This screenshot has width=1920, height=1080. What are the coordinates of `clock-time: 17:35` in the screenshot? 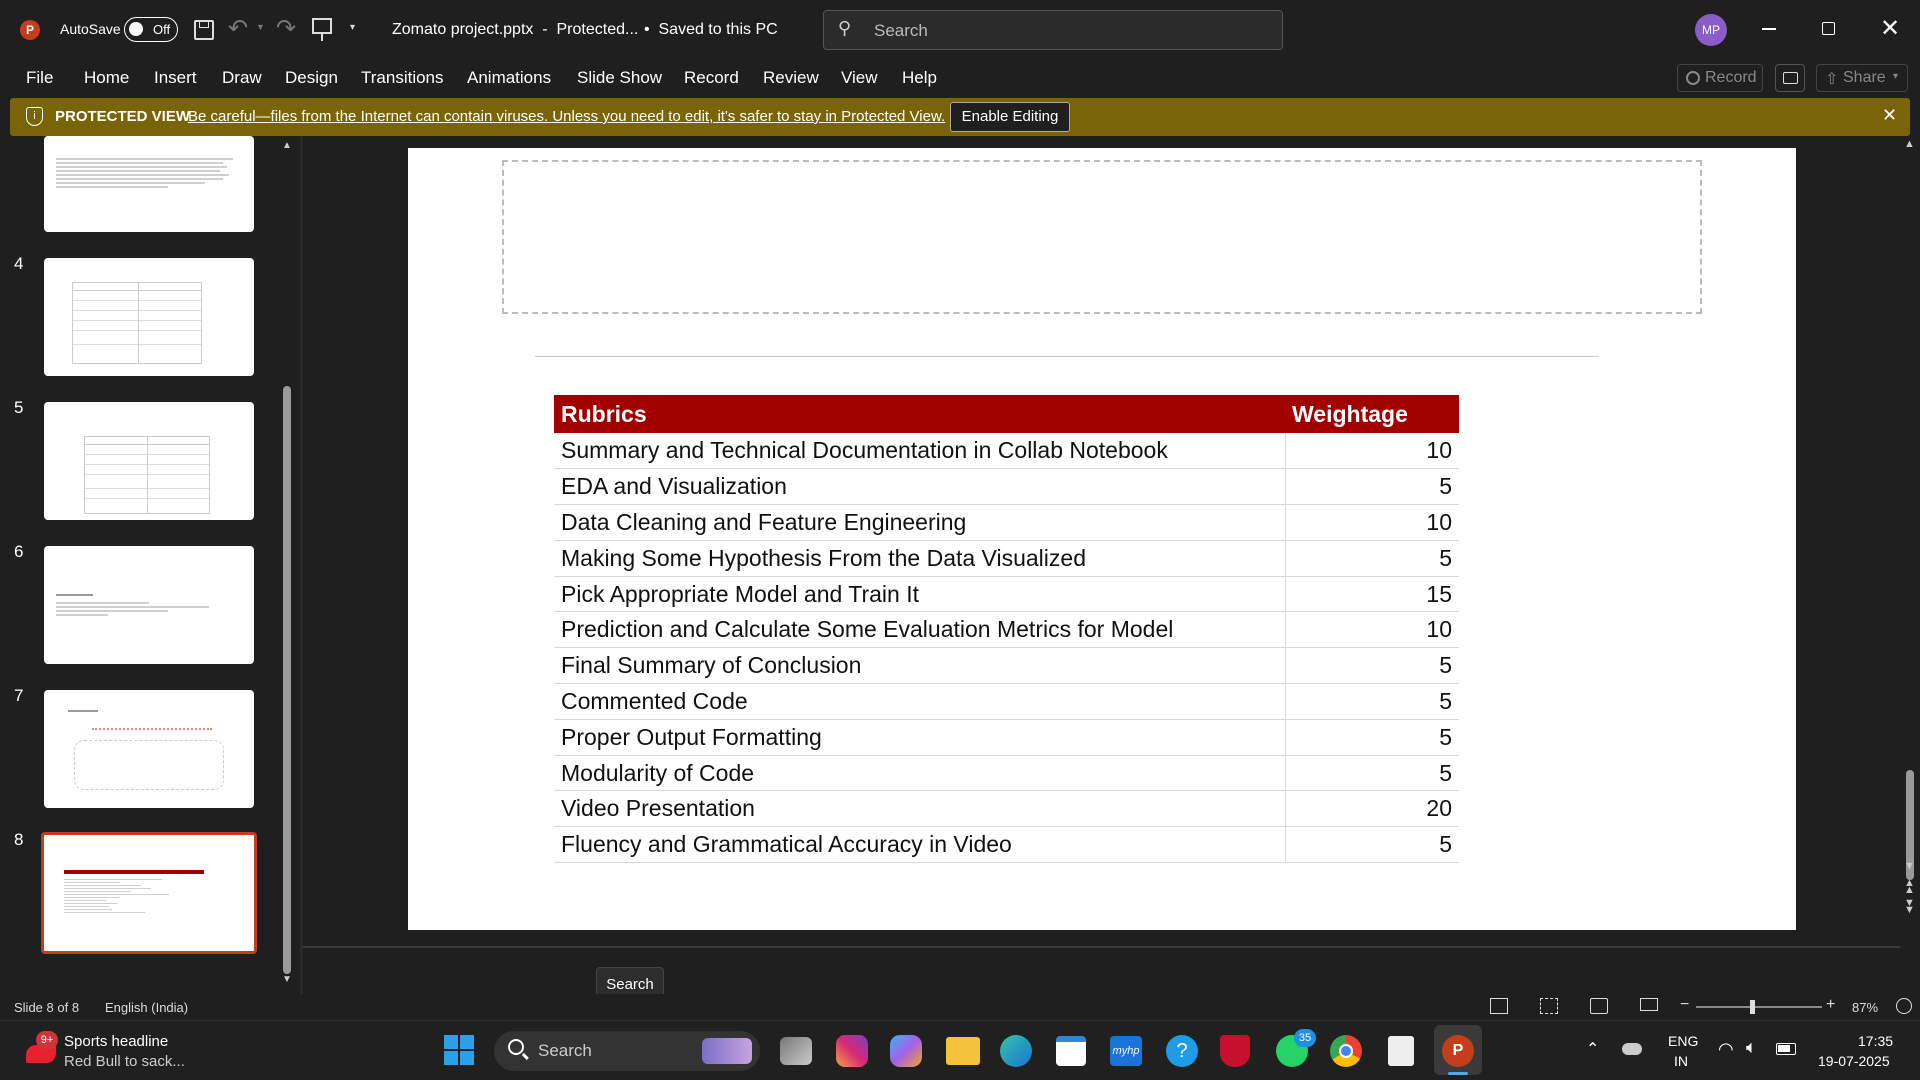 It's located at (1875, 1041).